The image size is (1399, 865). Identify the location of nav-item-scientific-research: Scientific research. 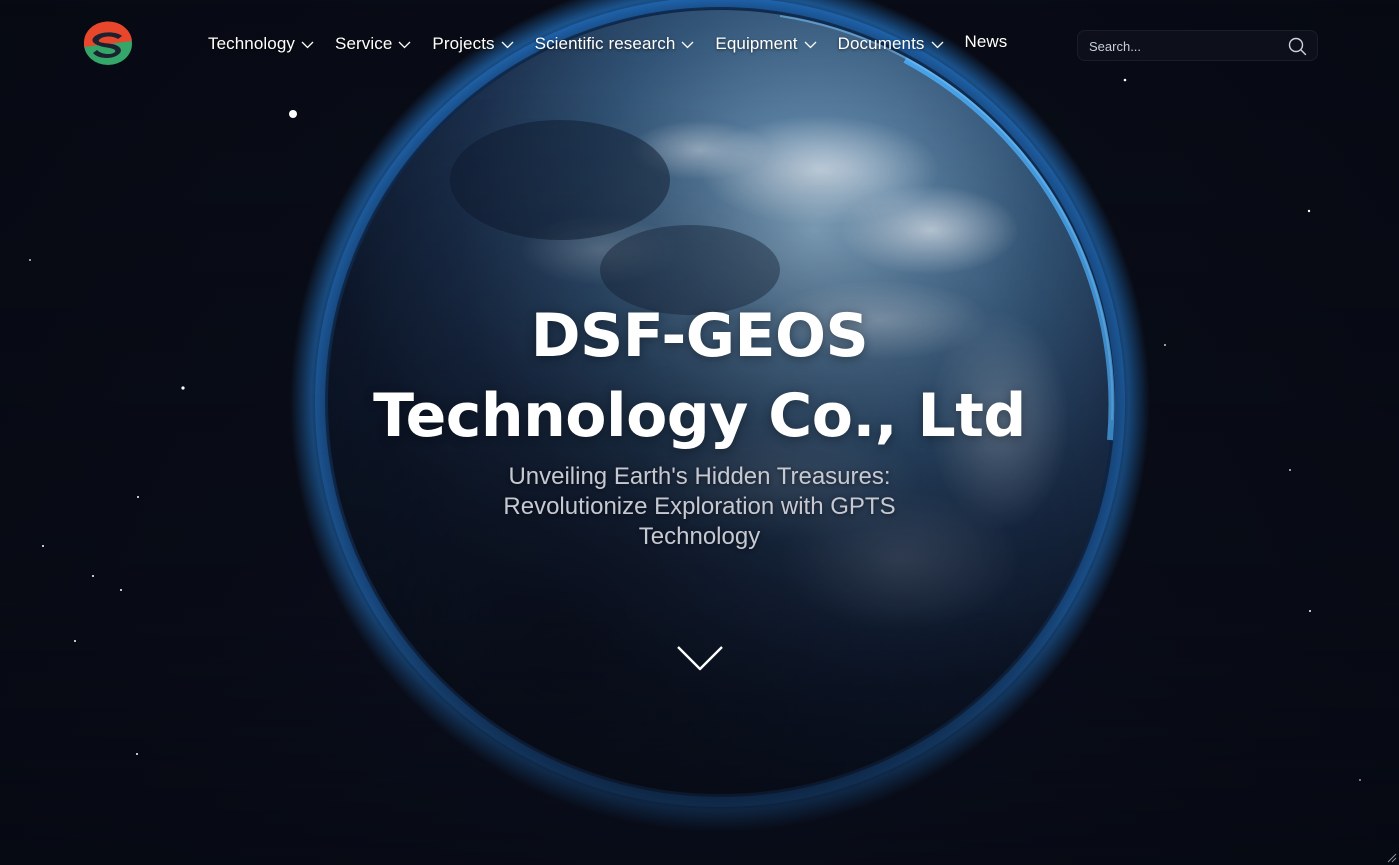
(615, 44).